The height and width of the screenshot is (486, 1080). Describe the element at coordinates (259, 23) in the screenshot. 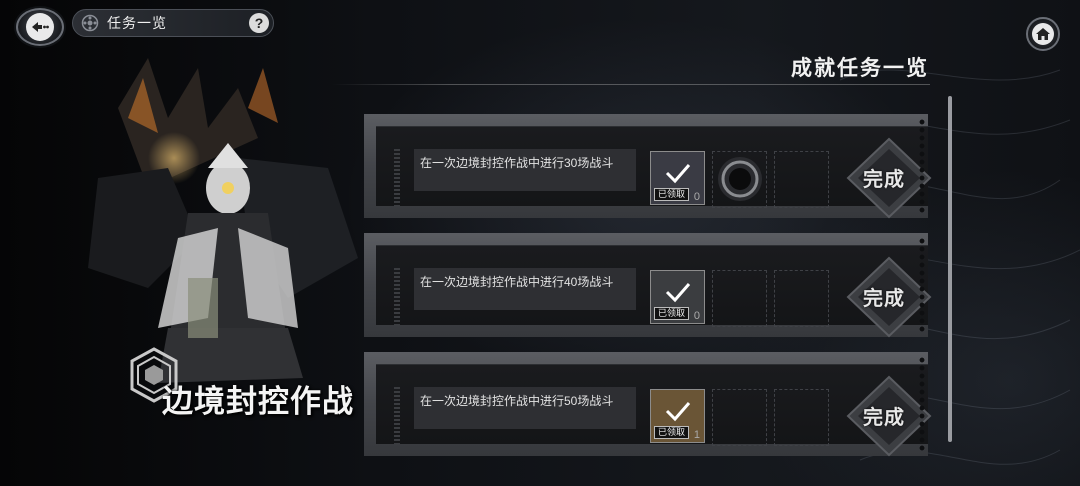

I see `help-button: ?` at that location.